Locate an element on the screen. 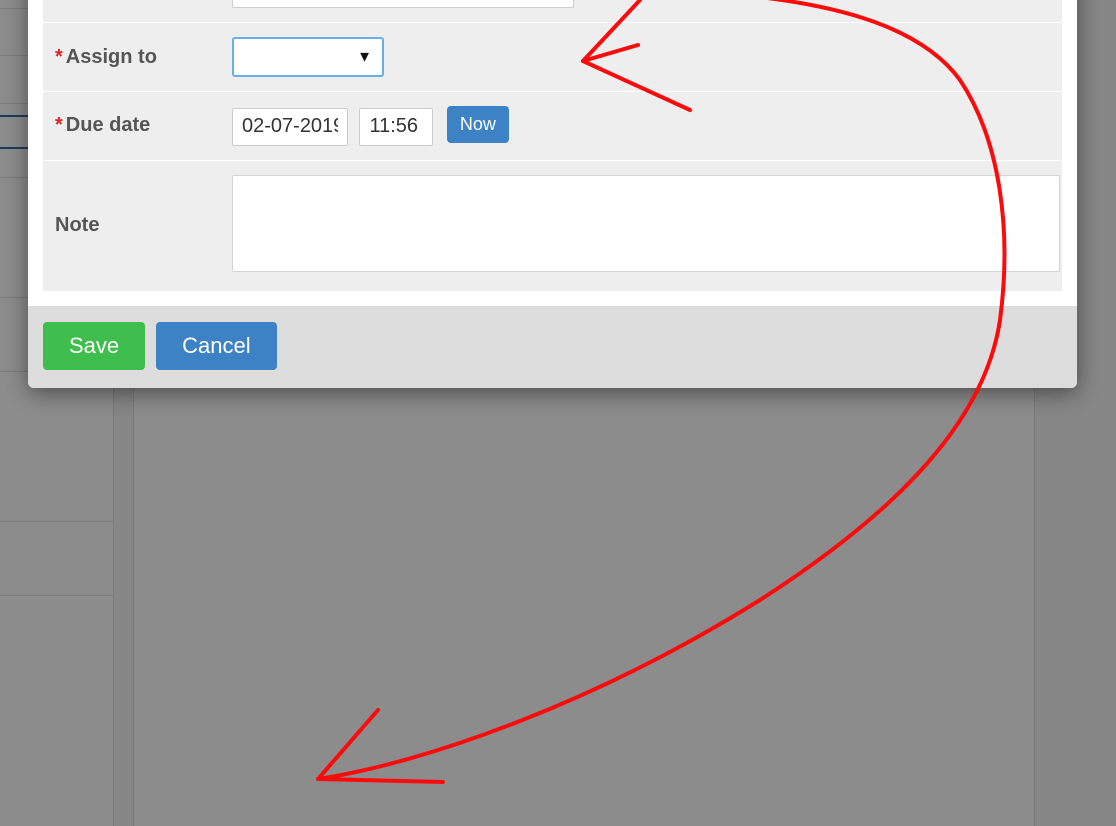 The image size is (1116, 826). assign-control-cell: ▼ is located at coordinates (641, 57).